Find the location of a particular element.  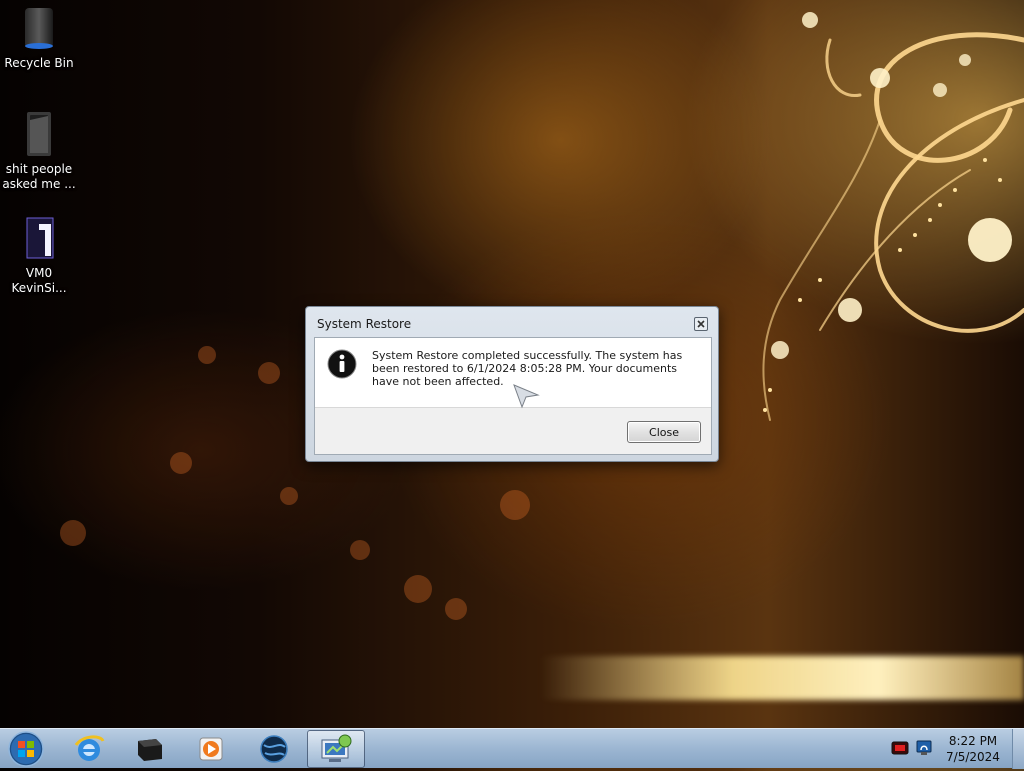

taskbar-clock: 8:22 PM 7/5/2024 is located at coordinates (973, 749).